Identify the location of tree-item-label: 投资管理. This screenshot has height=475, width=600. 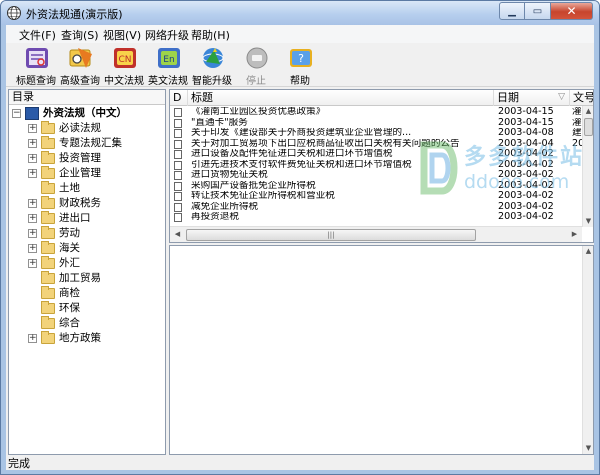
(80, 158).